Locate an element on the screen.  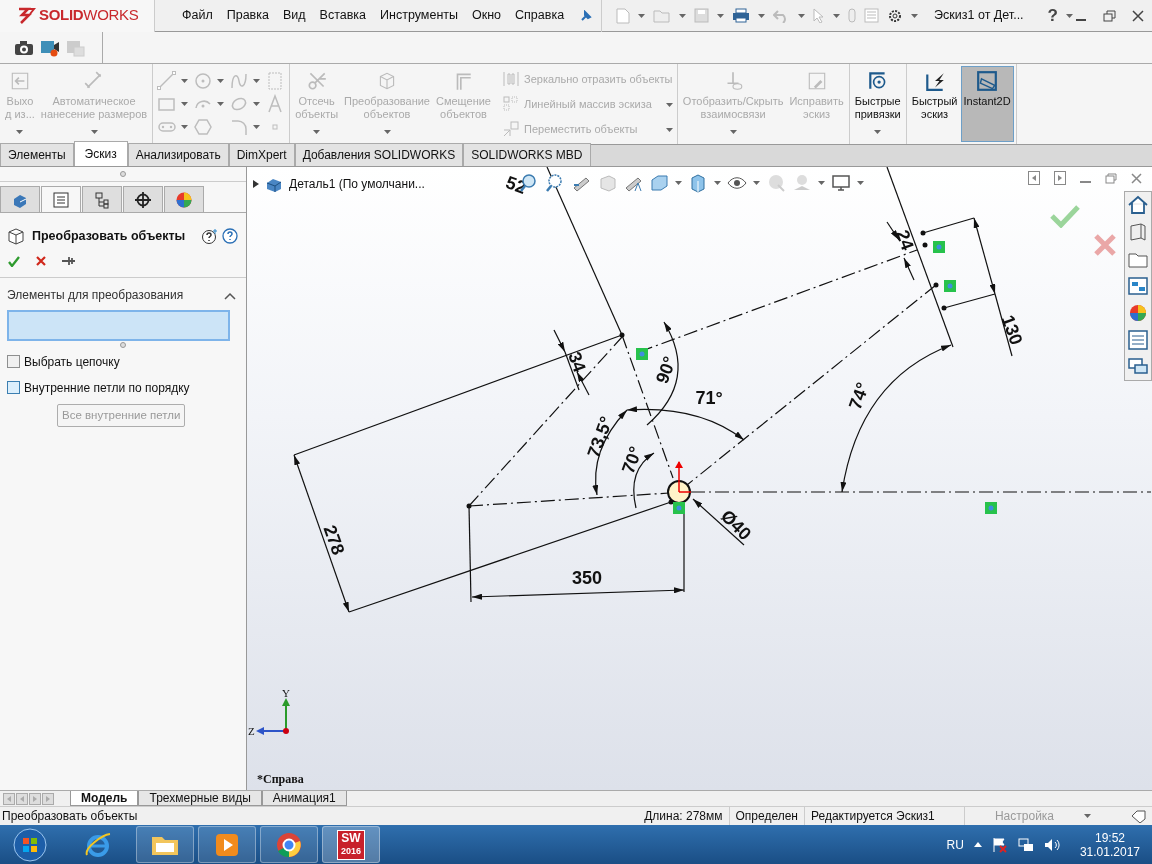
media-player-icon is located at coordinates (227, 844).